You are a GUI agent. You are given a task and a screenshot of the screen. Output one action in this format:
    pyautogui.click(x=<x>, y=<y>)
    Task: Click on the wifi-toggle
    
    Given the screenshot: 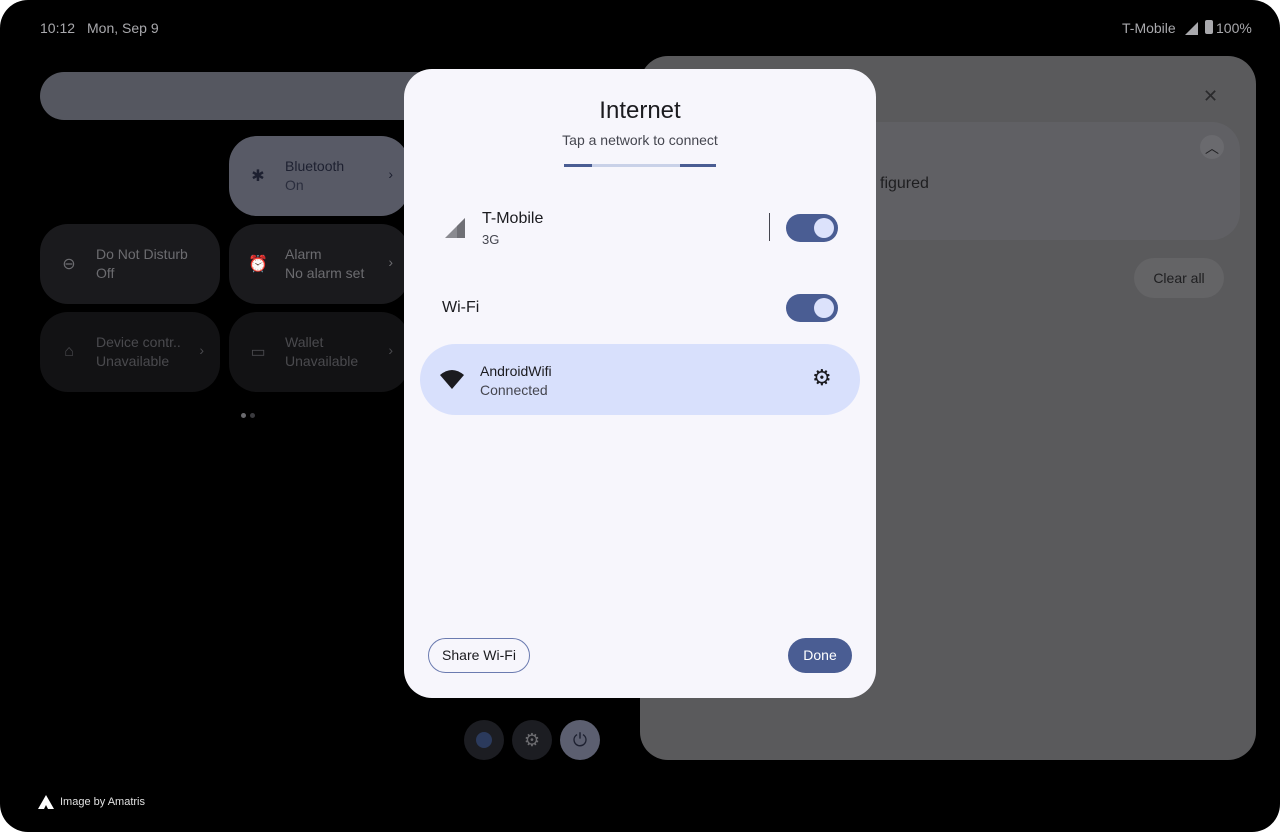 What is the action you would take?
    pyautogui.click(x=812, y=308)
    